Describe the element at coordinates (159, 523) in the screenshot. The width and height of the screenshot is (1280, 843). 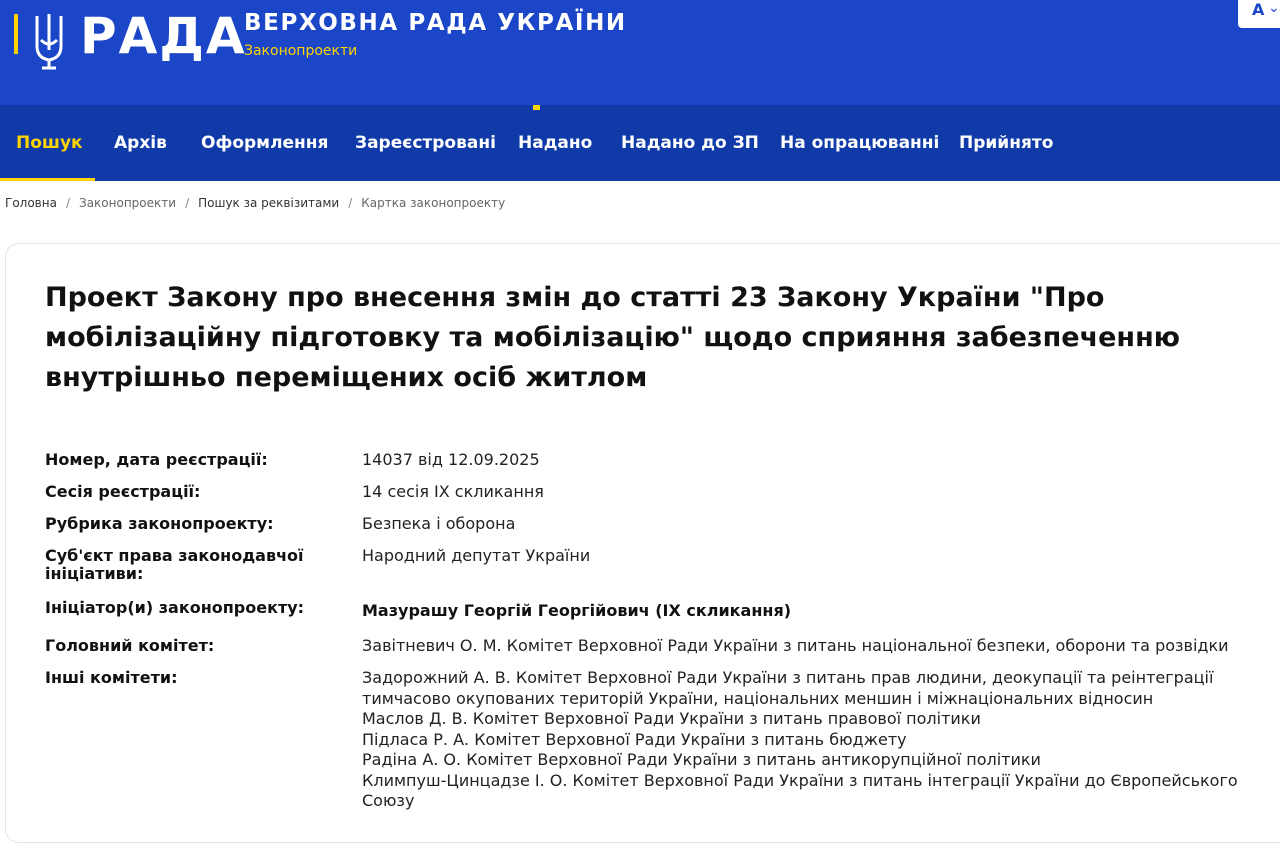
I see `field-label-rubric: Рубрика законопроекту:` at that location.